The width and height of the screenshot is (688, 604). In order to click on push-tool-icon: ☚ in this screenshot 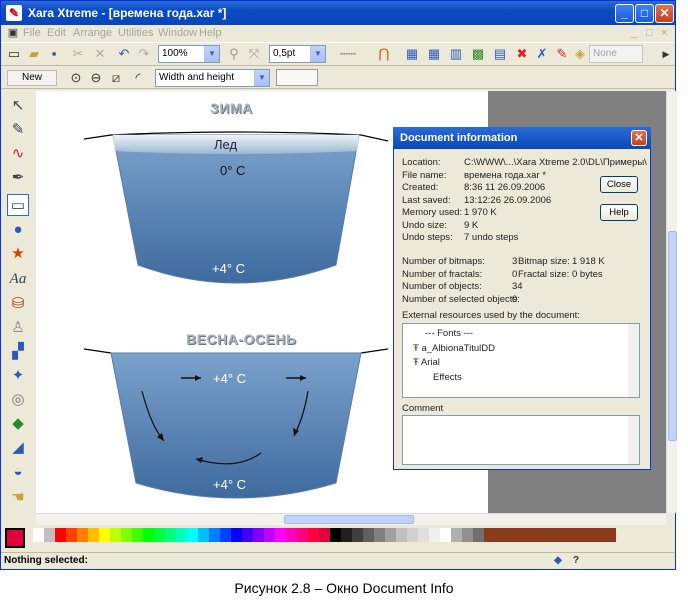, I will do `click(18, 498)`.